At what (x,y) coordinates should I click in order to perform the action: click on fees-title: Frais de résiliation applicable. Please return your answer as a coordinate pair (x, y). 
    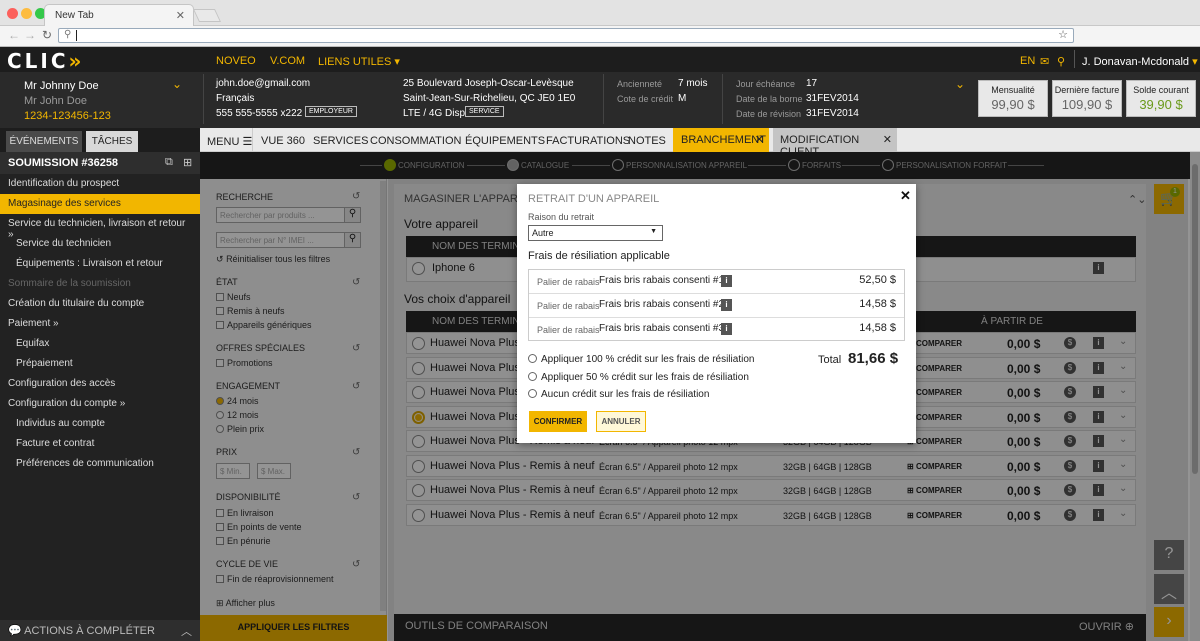
    Looking at the image, I should click on (599, 256).